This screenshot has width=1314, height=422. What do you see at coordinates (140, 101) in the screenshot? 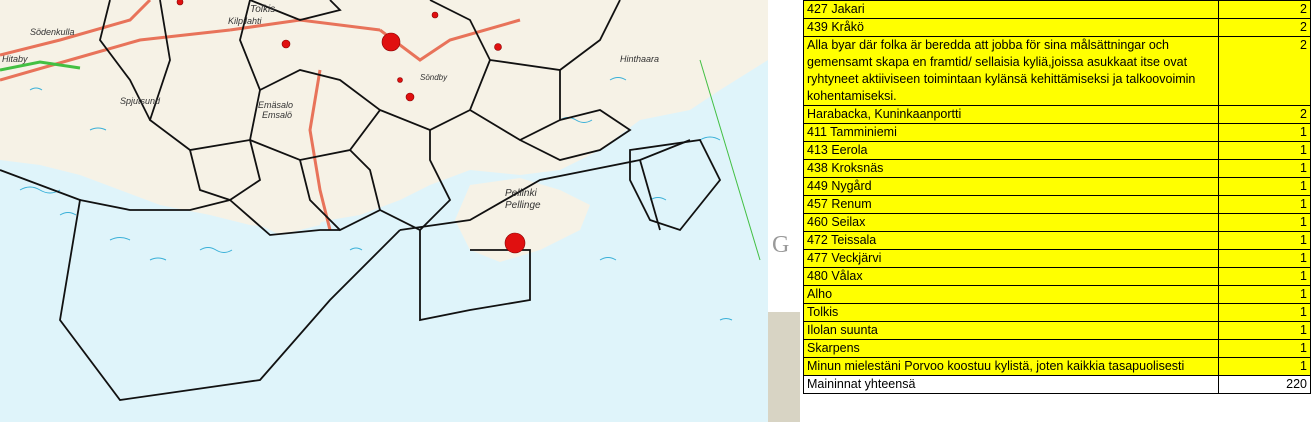
I see `label-spjutsund: Spjutsund` at bounding box center [140, 101].